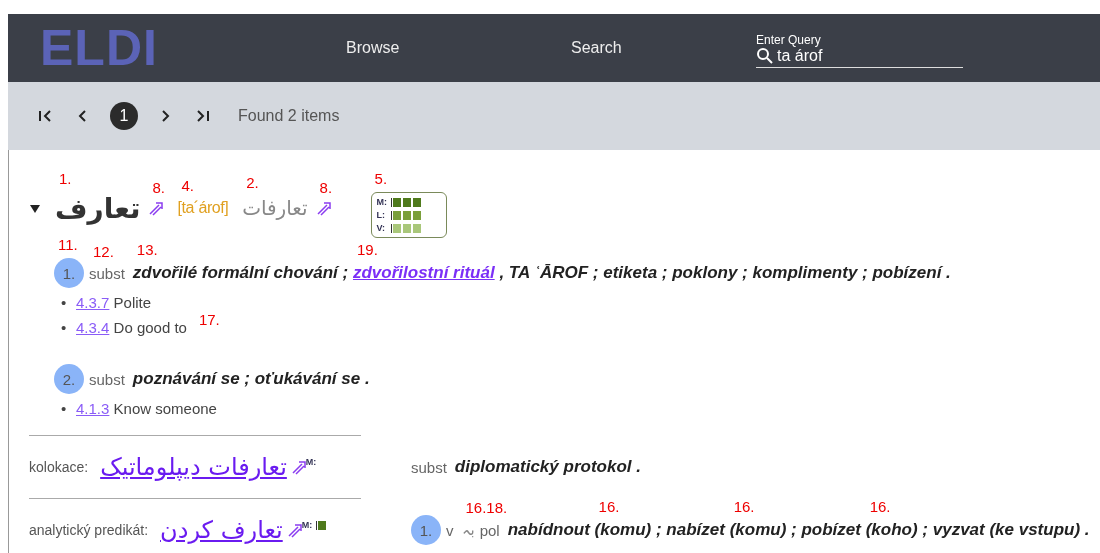  What do you see at coordinates (193, 467) in the screenshot?
I see `phrase-link: تعارفات دیپلوماتیک` at bounding box center [193, 467].